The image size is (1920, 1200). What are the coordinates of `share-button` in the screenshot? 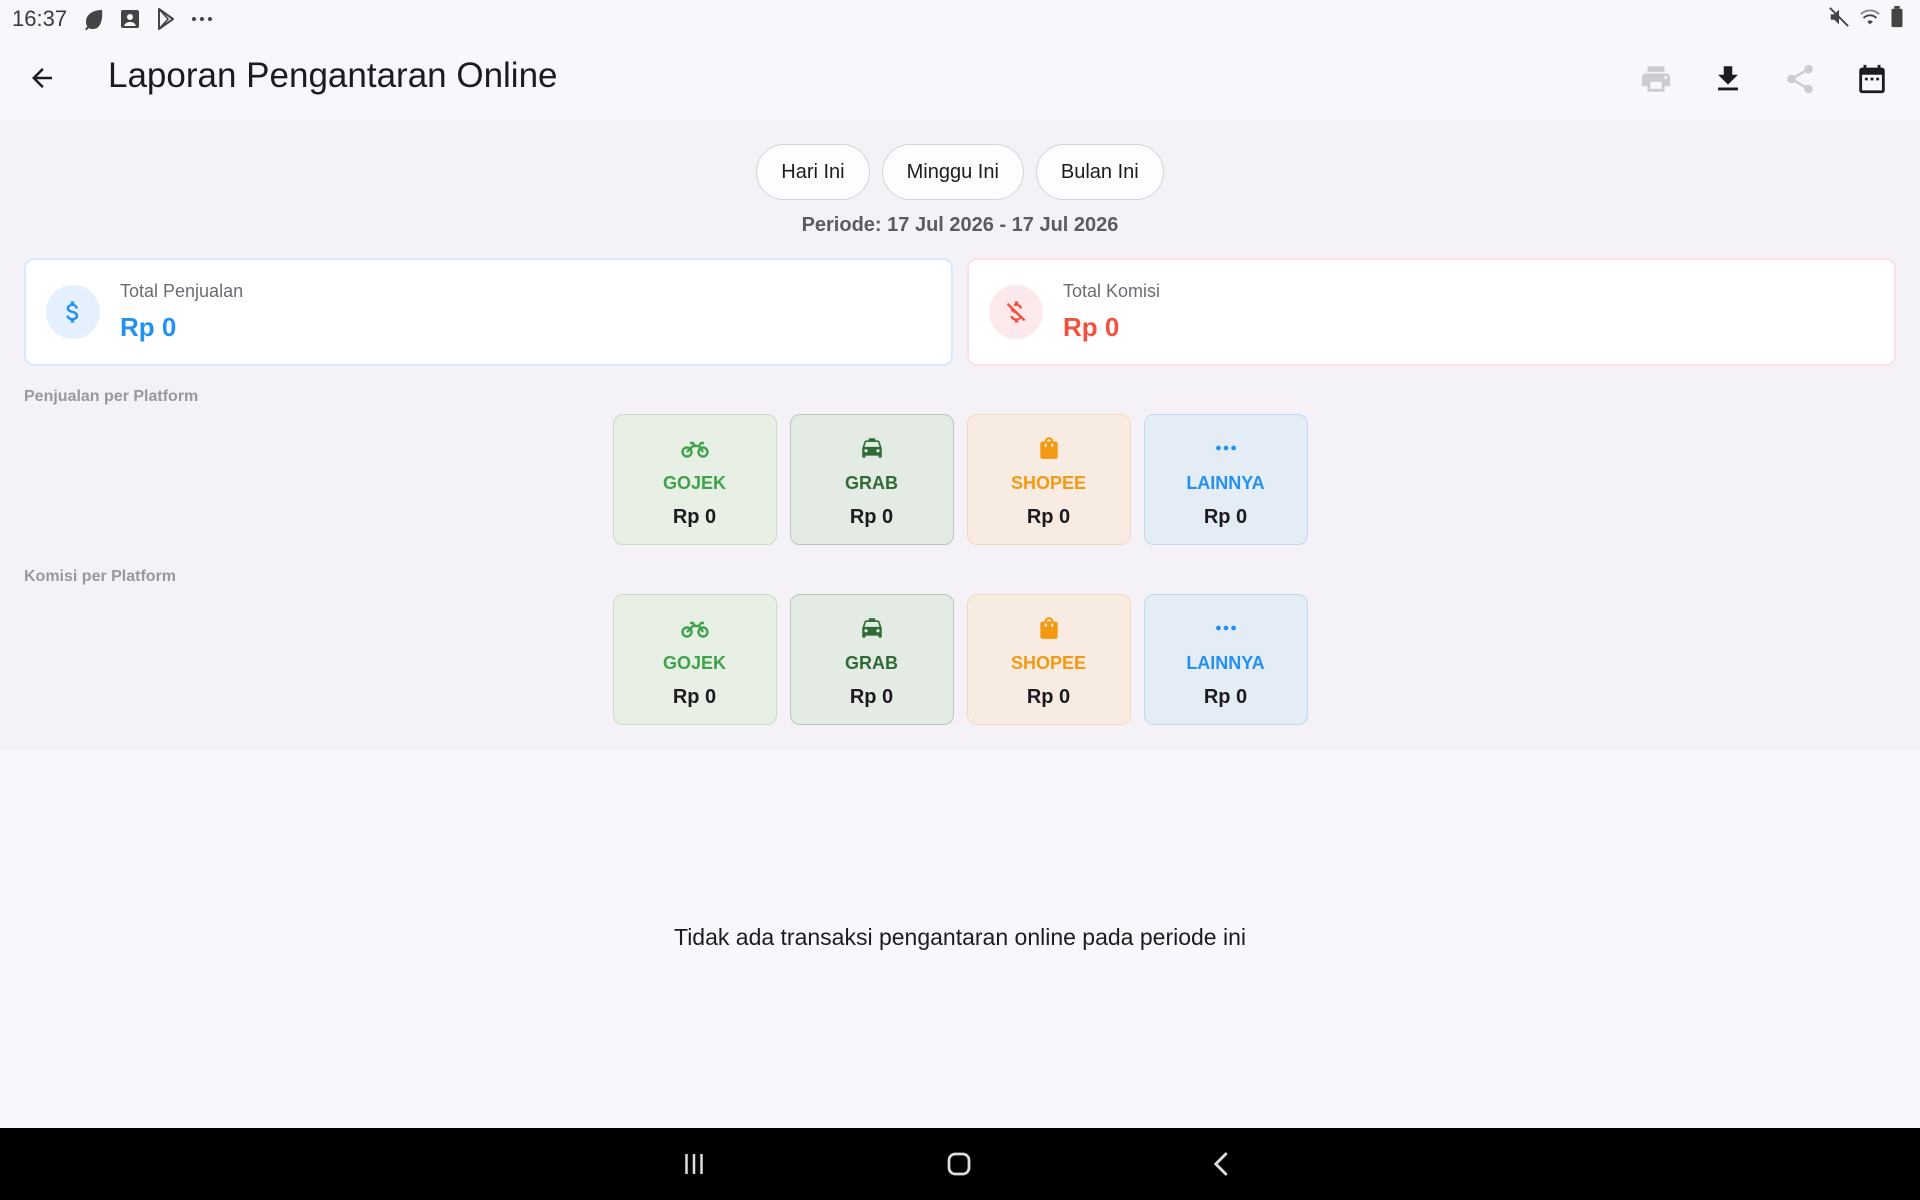 It's located at (1800, 79).